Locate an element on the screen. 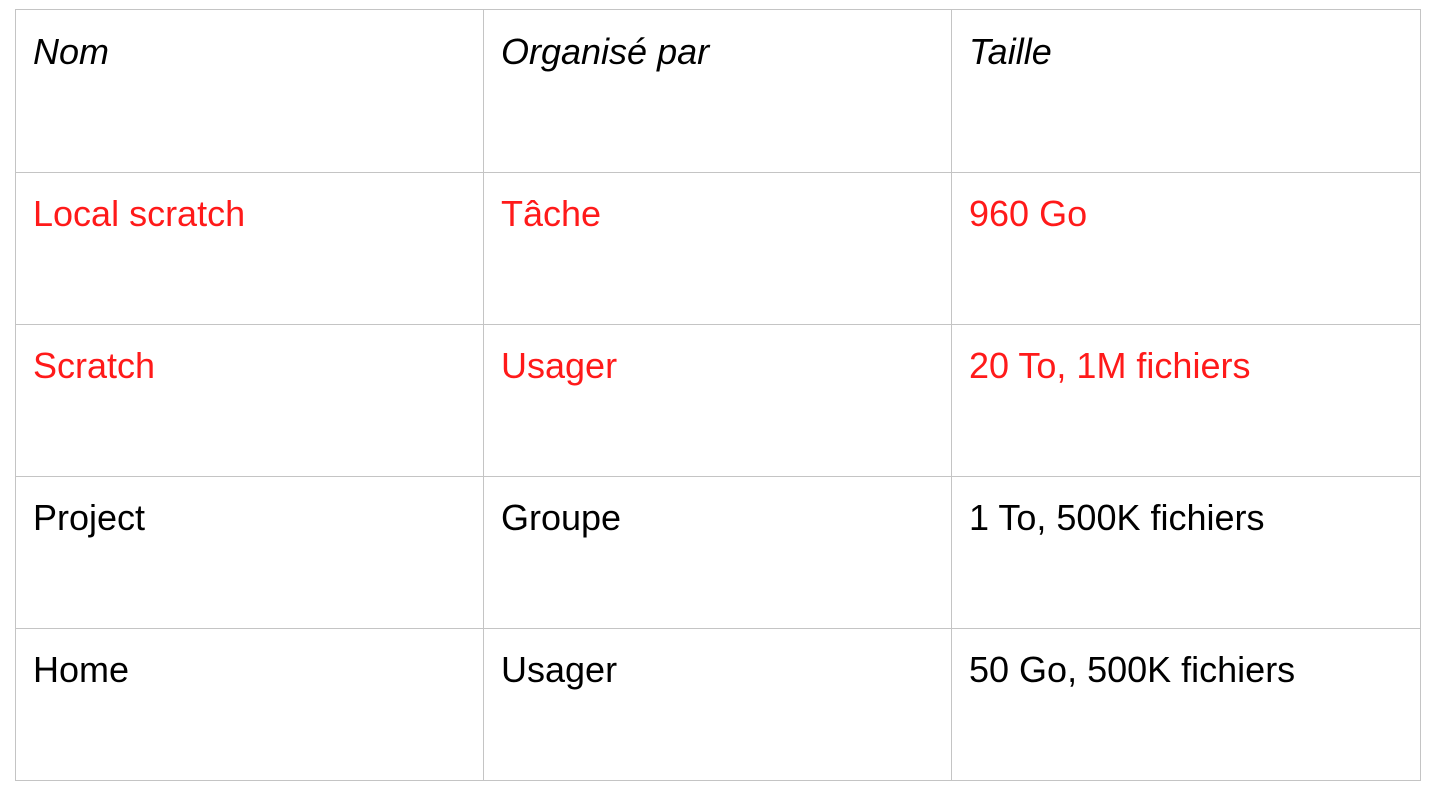 The image size is (1436, 799). cell-organise-par-text: Groupe is located at coordinates (561, 517).